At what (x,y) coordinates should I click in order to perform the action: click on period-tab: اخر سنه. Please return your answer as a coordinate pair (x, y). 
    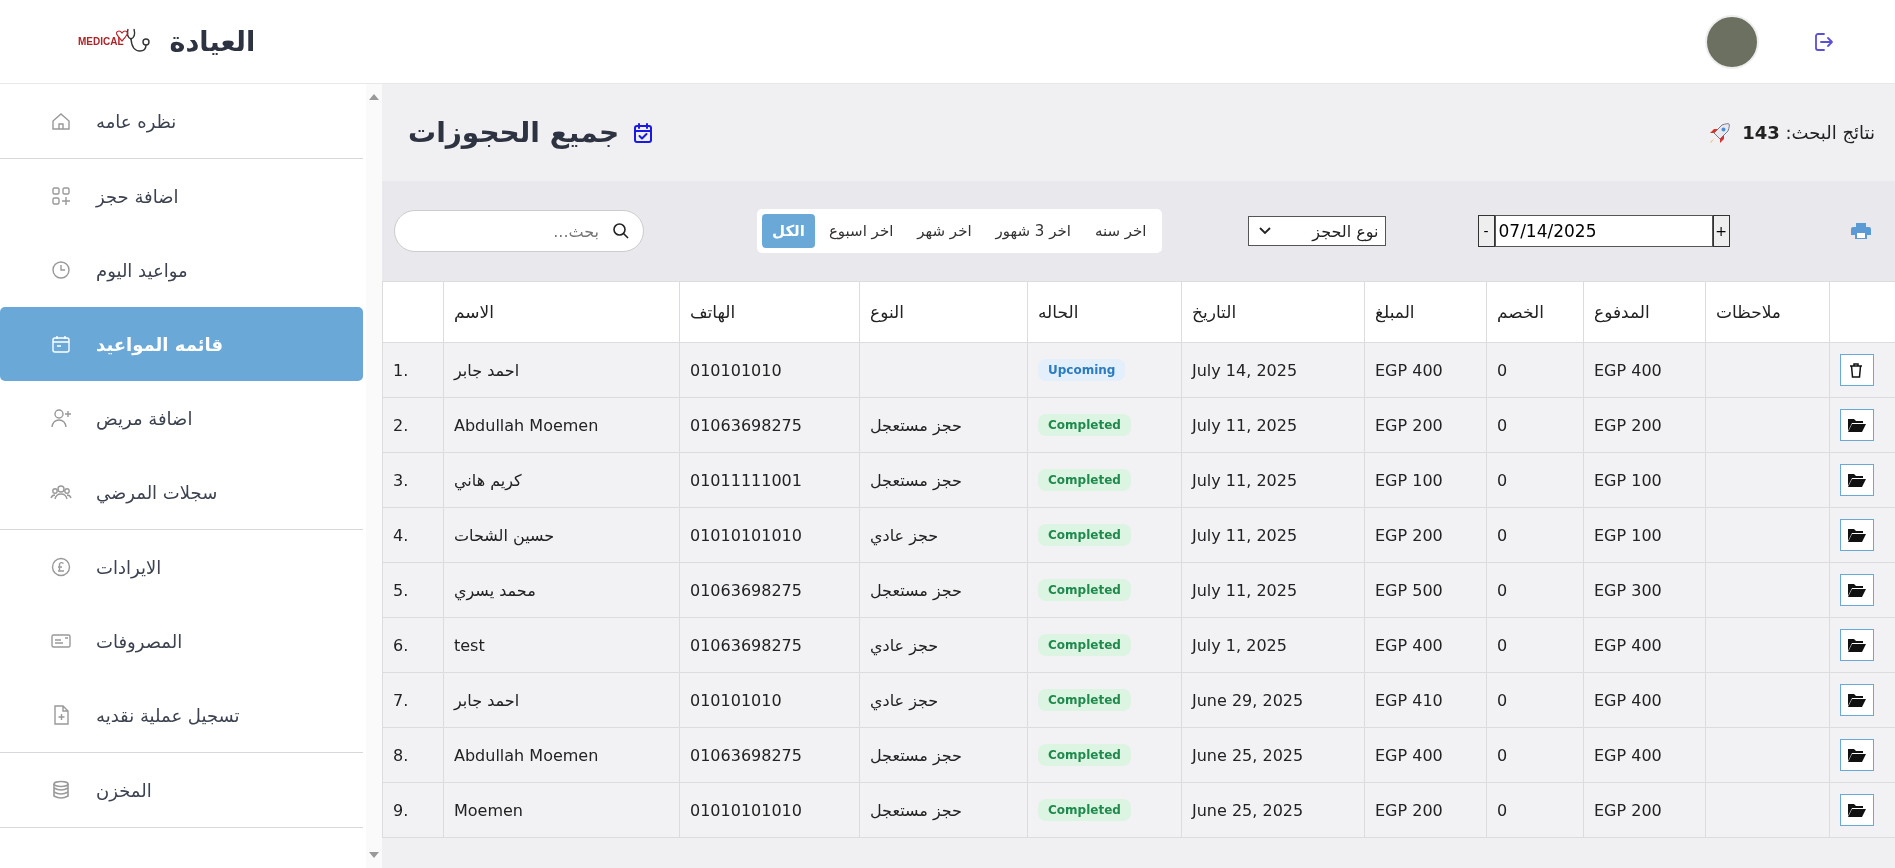
    Looking at the image, I should click on (1120, 231).